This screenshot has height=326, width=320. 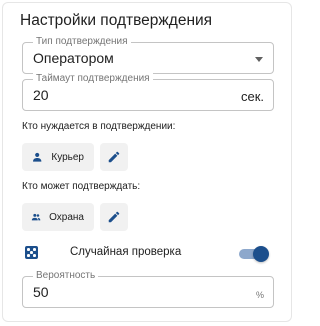 I want to click on toggle-thumb, so click(x=261, y=254).